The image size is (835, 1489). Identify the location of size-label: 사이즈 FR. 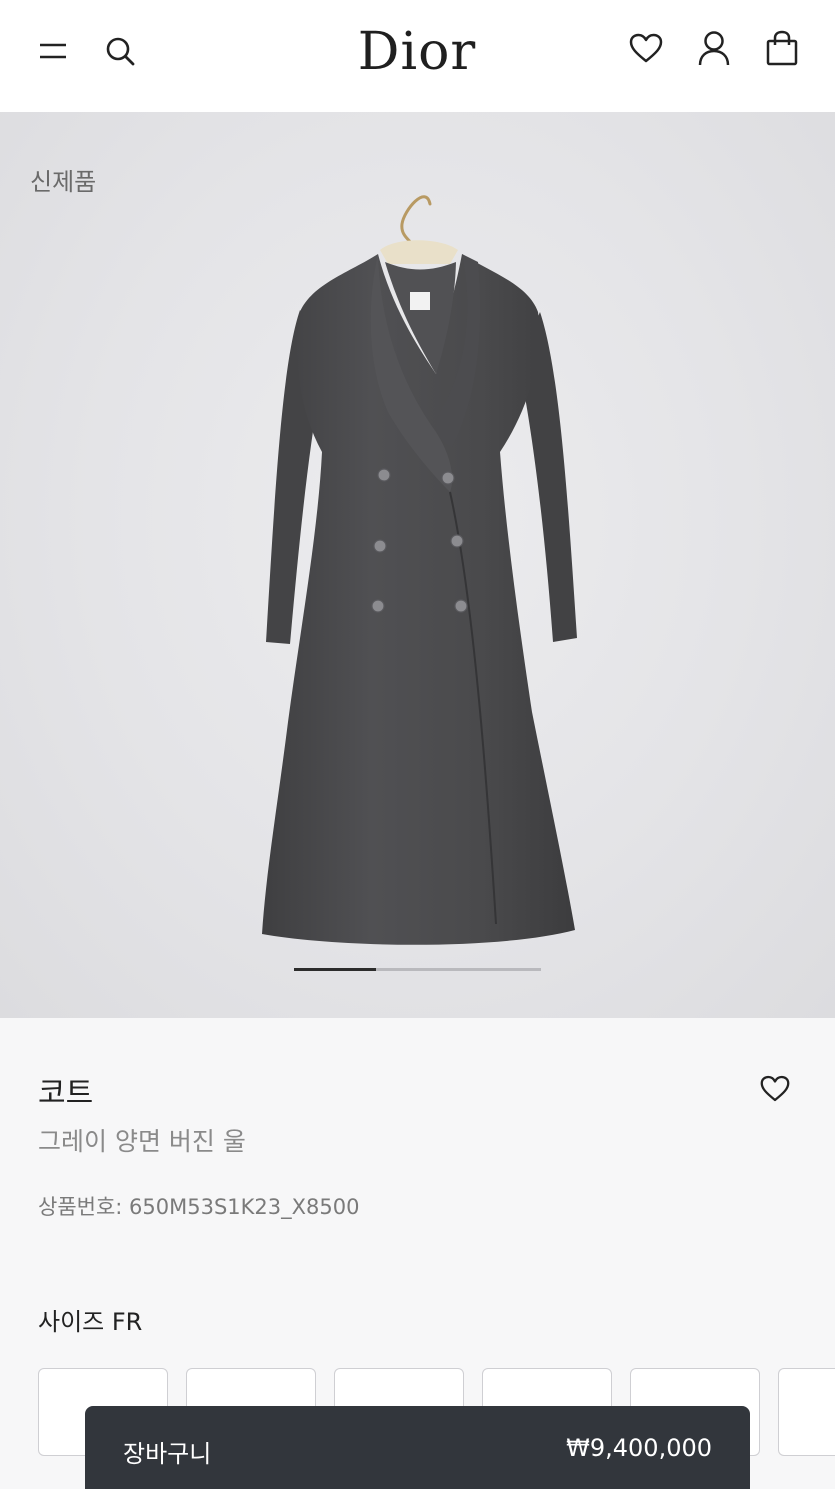
(90, 1322).